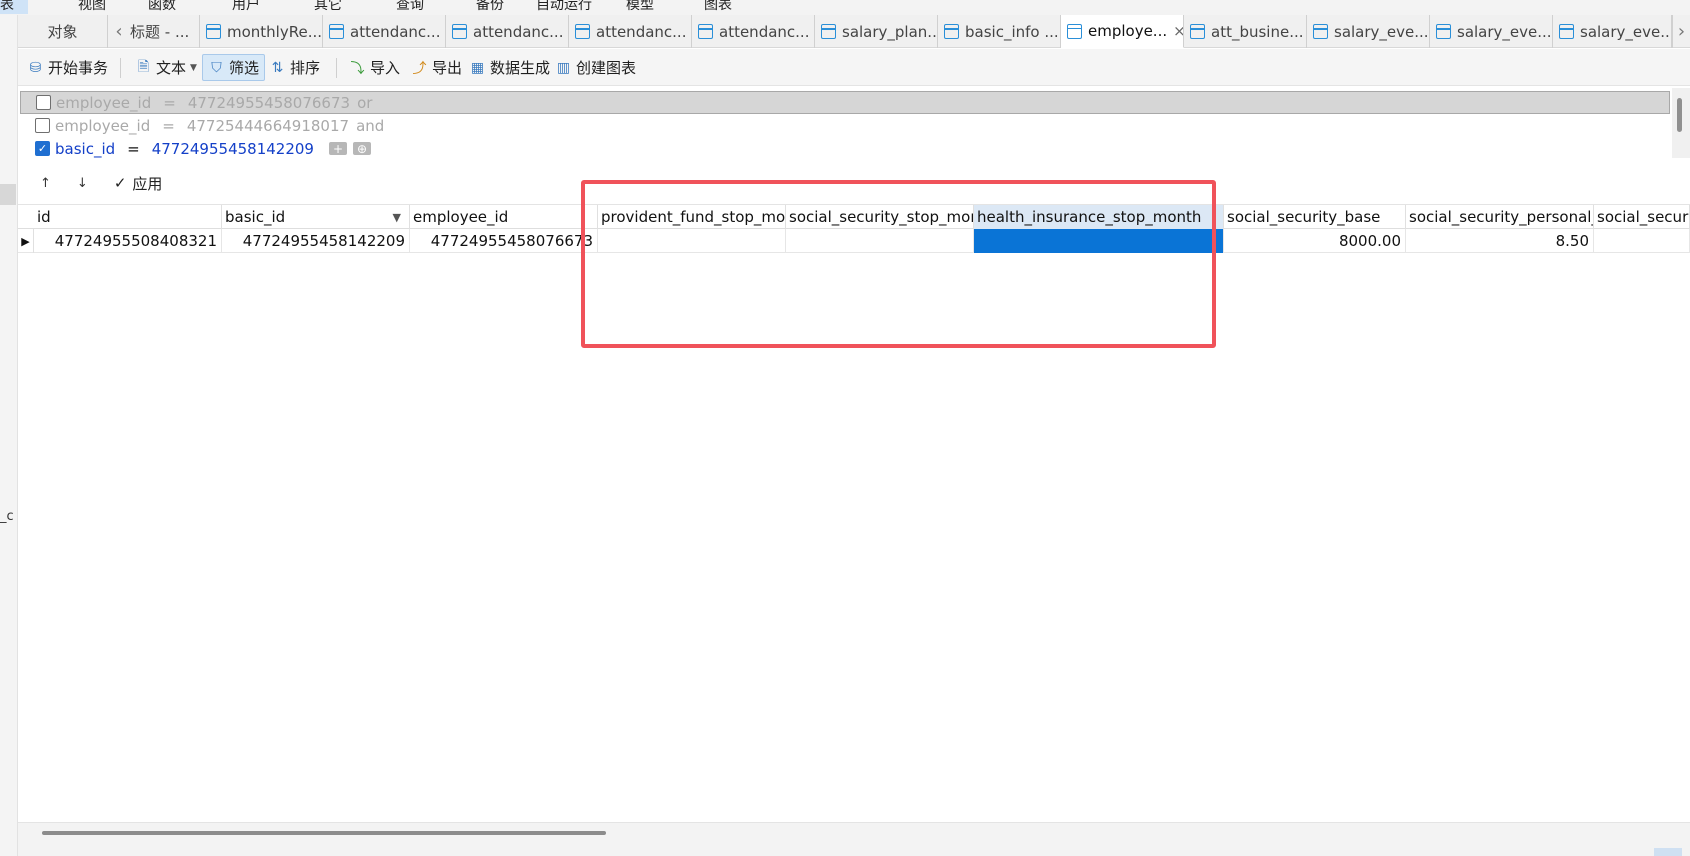  What do you see at coordinates (143, 66) in the screenshot?
I see `document-icon: 🗎` at bounding box center [143, 66].